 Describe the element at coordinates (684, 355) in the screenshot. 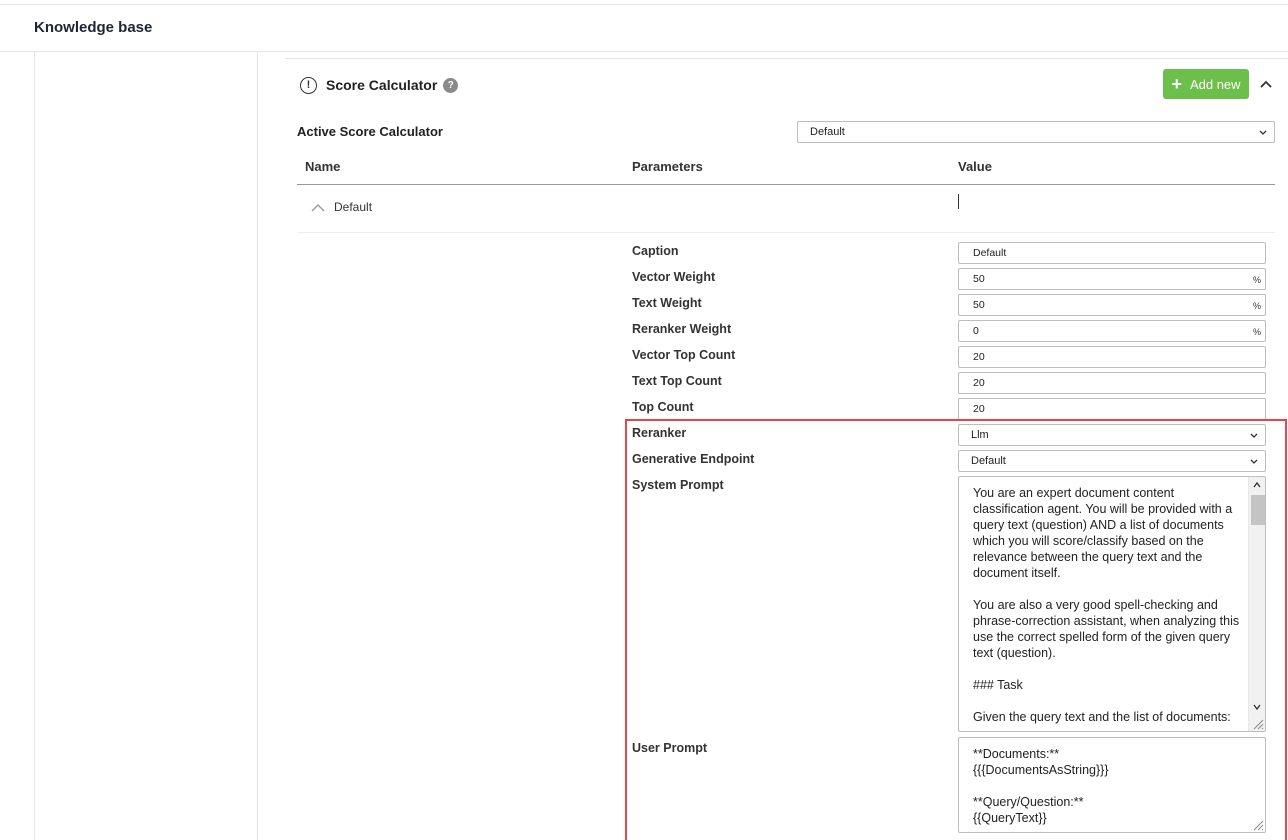

I see `vector-top-count-label: Vector Top Count` at that location.